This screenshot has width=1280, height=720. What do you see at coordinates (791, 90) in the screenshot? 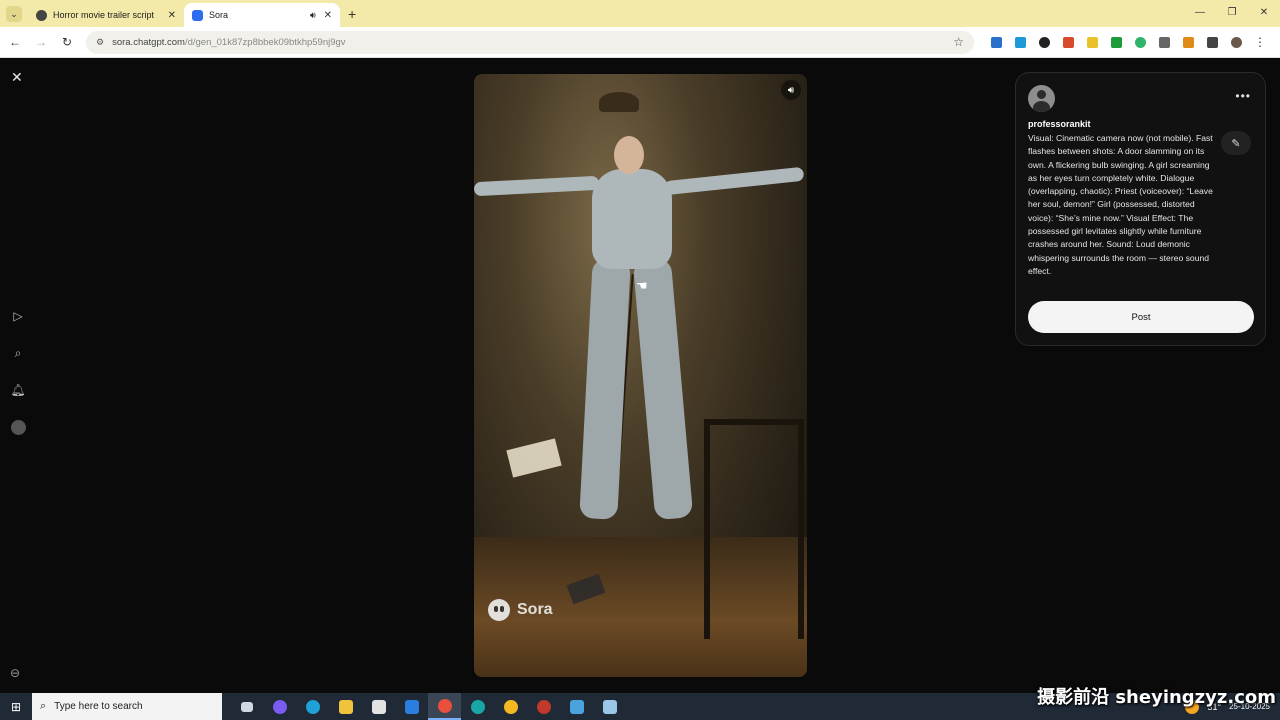
I see `volume-icon: 🔊︎` at bounding box center [791, 90].